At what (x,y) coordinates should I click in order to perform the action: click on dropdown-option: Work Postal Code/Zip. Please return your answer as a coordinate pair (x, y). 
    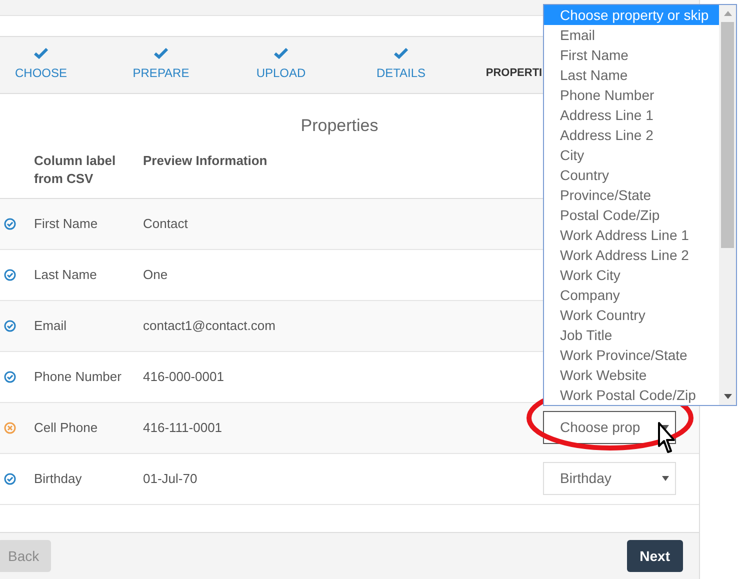
    Looking at the image, I should click on (631, 395).